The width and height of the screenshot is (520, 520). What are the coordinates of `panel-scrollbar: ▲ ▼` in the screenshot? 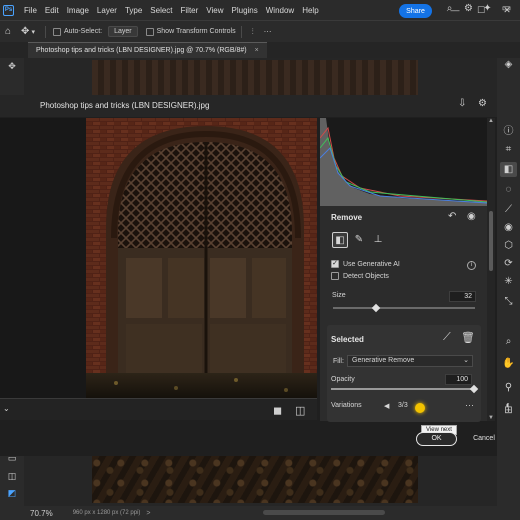 It's located at (491, 269).